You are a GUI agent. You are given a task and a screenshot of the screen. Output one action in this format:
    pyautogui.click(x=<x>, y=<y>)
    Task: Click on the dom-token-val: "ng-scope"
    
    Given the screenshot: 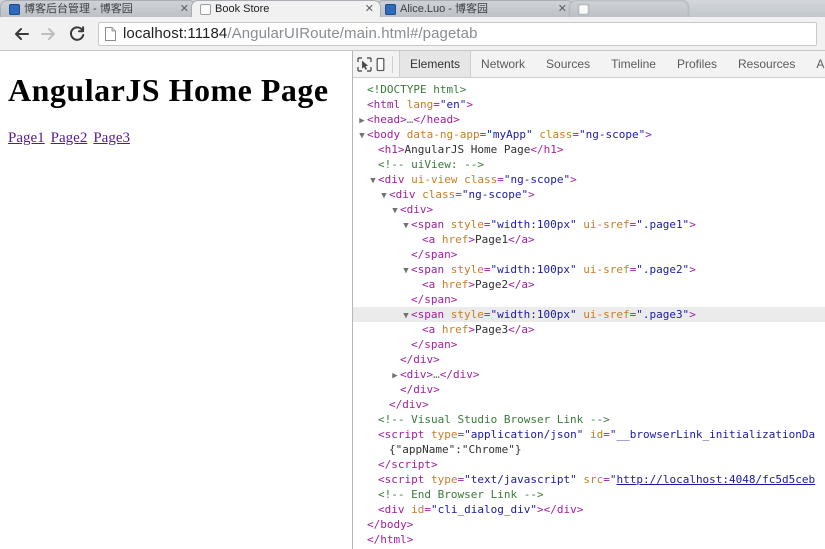 What is the action you would take?
    pyautogui.click(x=495, y=194)
    